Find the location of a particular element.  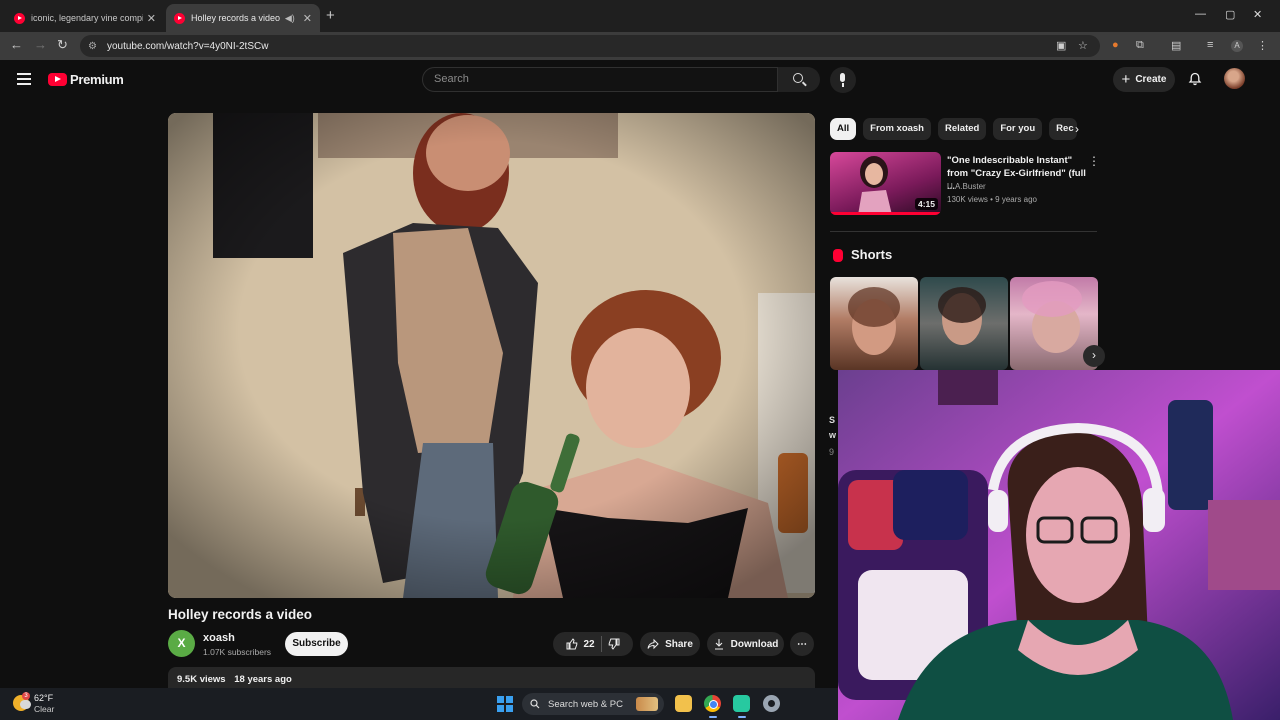

chrome-icon is located at coordinates (712, 703).